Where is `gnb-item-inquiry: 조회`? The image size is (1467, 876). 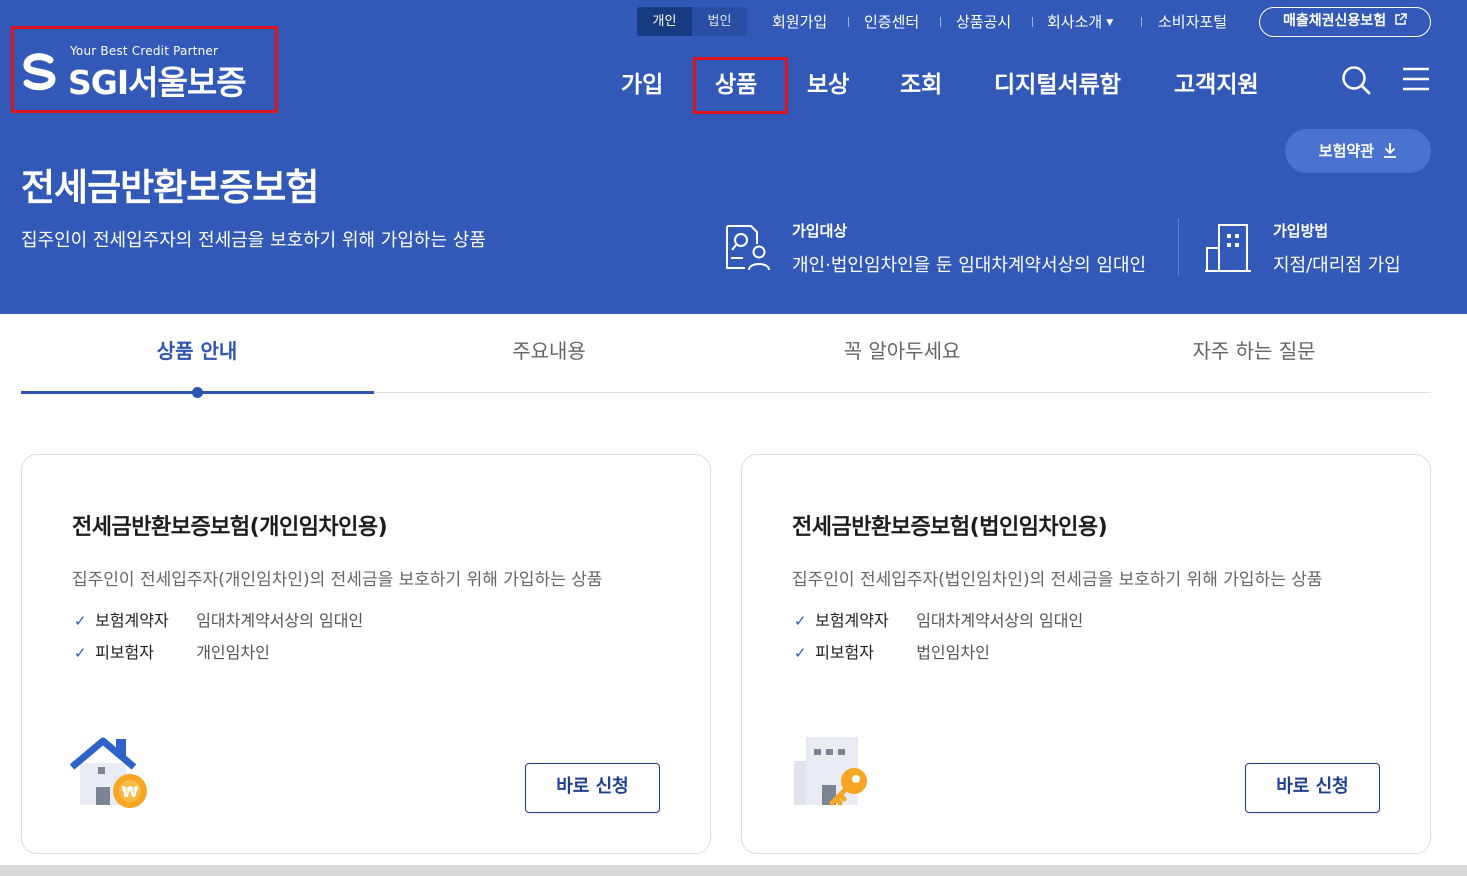
gnb-item-inquiry: 조회 is located at coordinates (921, 82).